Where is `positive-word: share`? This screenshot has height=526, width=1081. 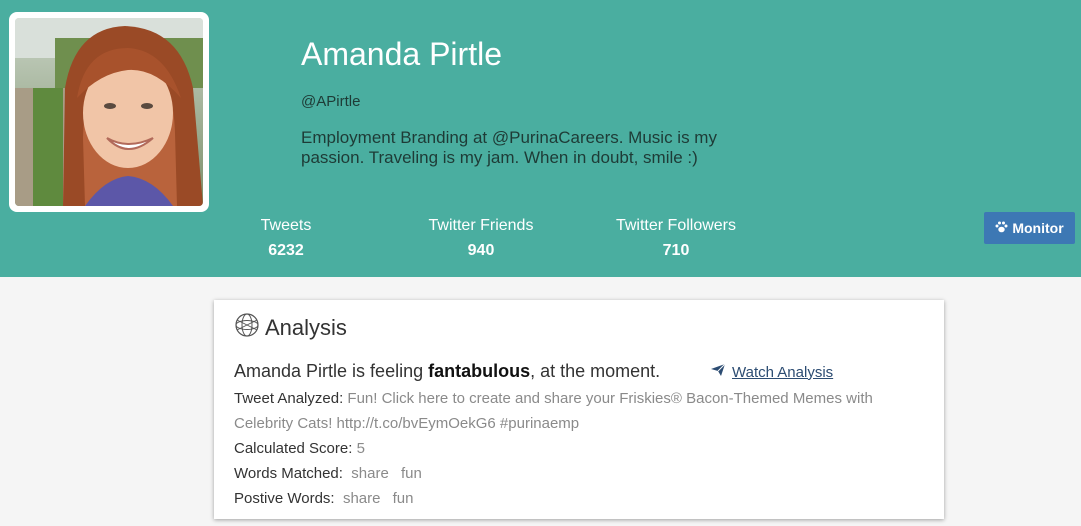 positive-word: share is located at coordinates (361, 498).